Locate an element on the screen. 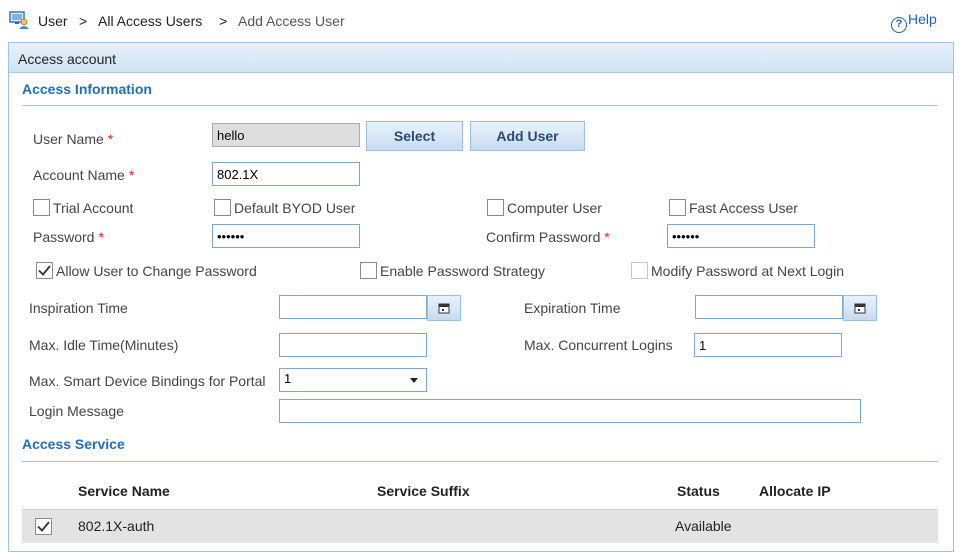  expiration-calendar-button is located at coordinates (860, 308).